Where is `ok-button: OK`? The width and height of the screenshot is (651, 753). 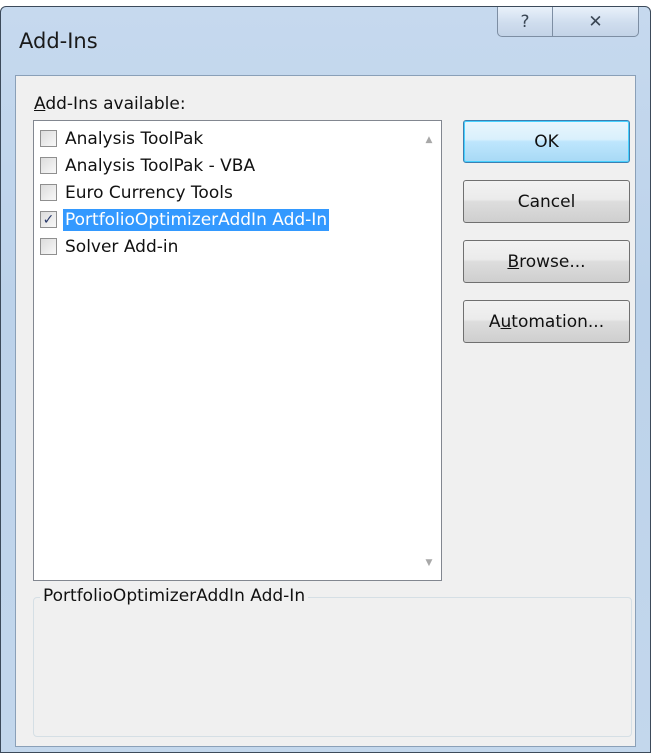 ok-button: OK is located at coordinates (546, 141).